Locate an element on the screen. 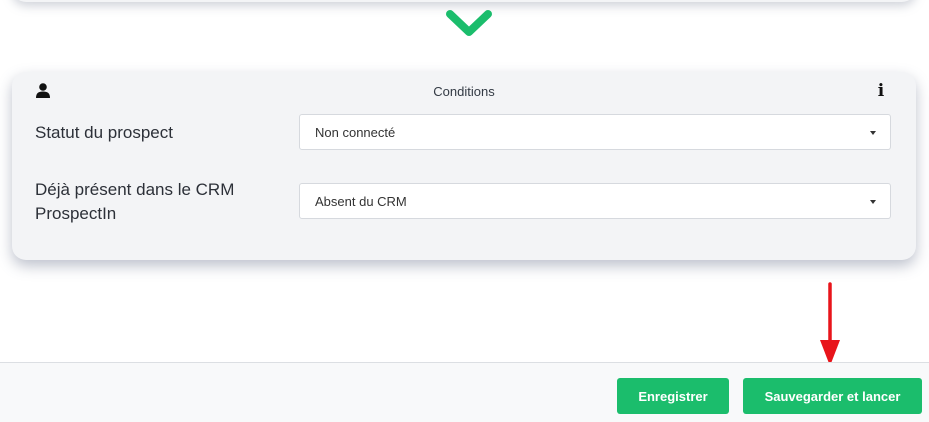  conditions-card-header: Conditions i is located at coordinates (464, 90).